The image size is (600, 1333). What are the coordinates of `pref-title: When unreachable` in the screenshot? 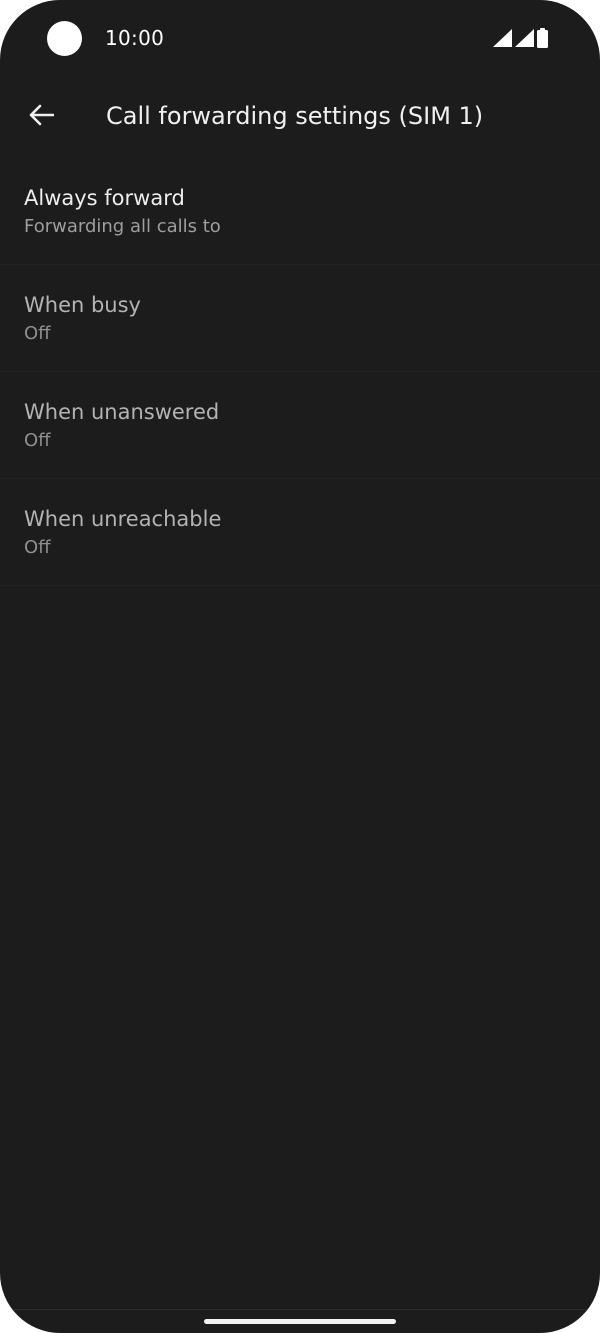 It's located at (123, 519).